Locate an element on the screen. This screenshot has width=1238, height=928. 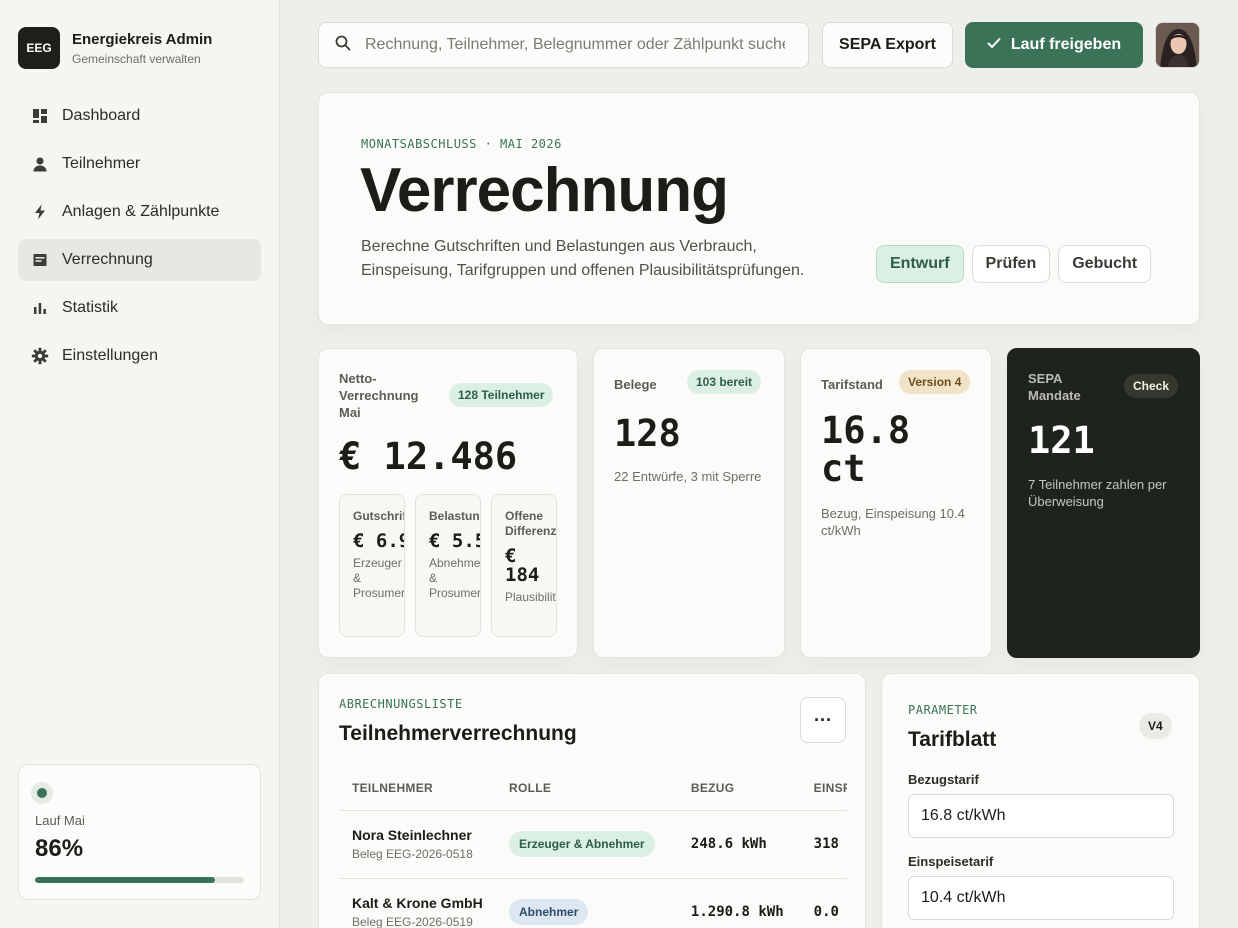
run-percentage: 86% is located at coordinates (59, 848).